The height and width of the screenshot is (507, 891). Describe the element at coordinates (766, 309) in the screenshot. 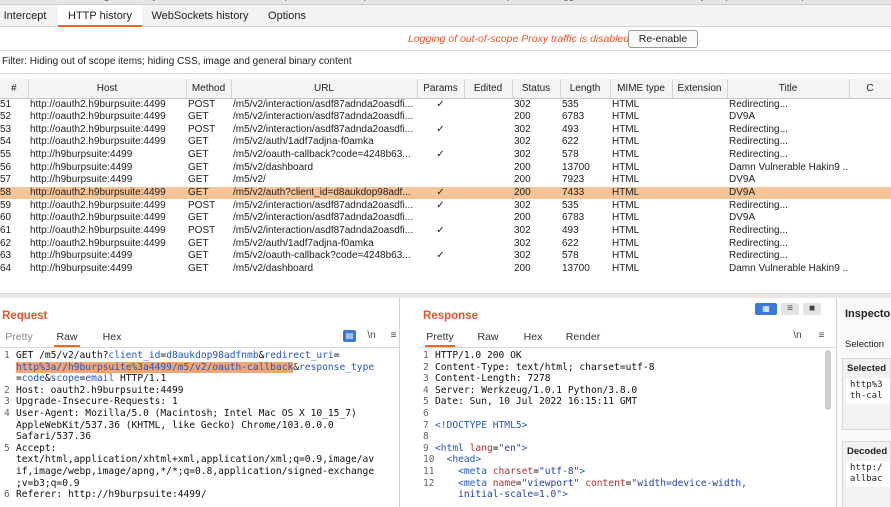

I see `layout-split-icon: ▦` at that location.